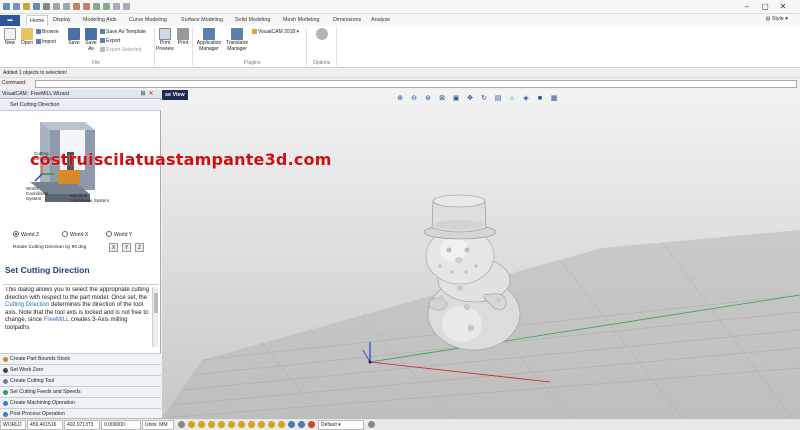  I want to click on export-label: Export, so click(113, 41).